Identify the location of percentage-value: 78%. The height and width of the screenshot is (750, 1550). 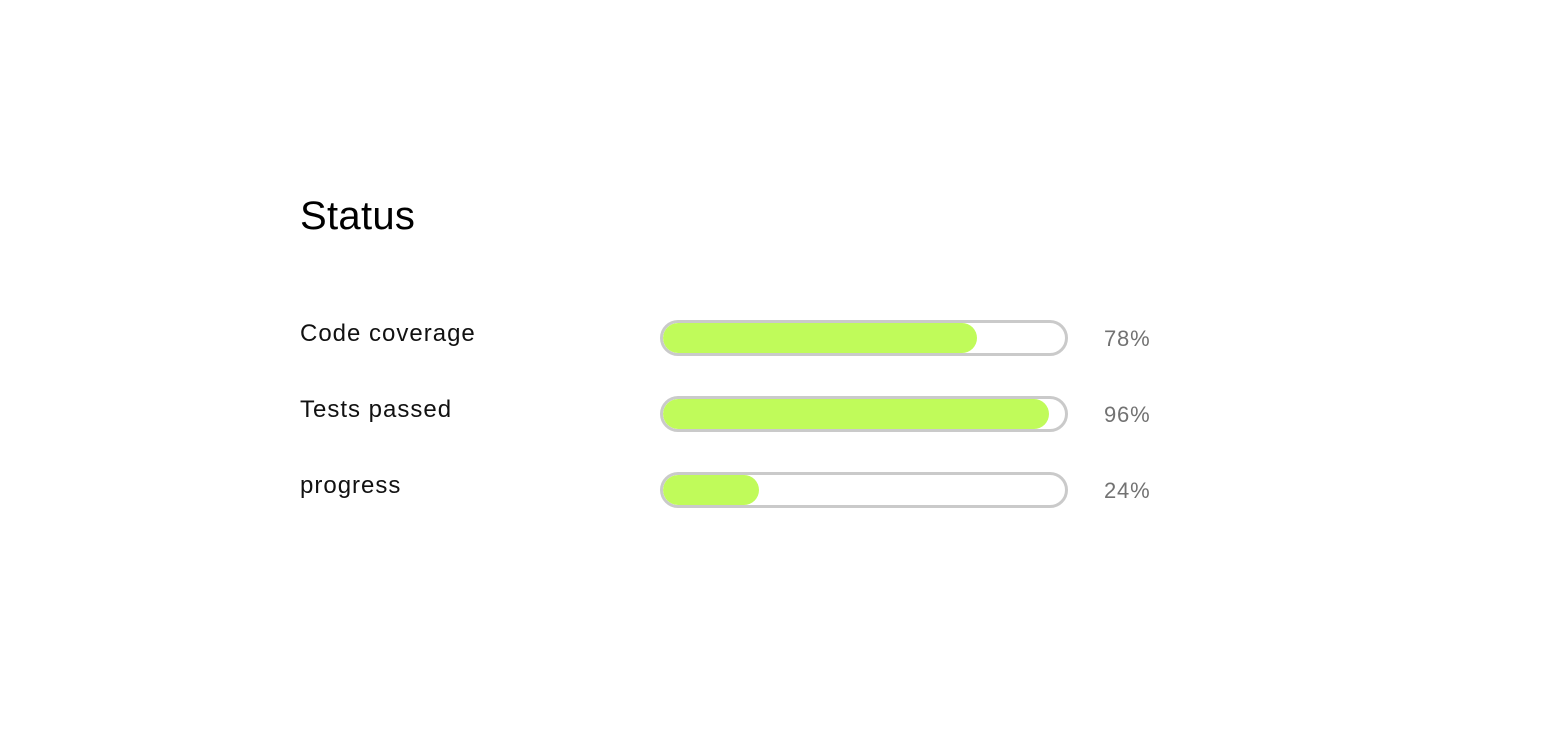
(1127, 338).